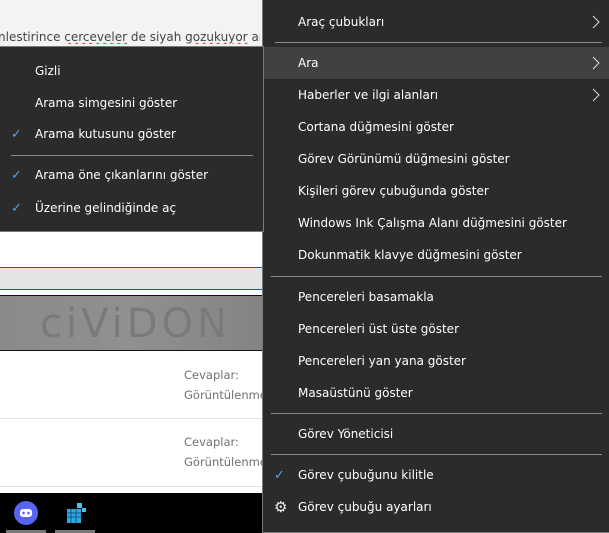 The width and height of the screenshot is (609, 533). What do you see at coordinates (131, 279) in the screenshot?
I see `page-toolbar-strip` at bounding box center [131, 279].